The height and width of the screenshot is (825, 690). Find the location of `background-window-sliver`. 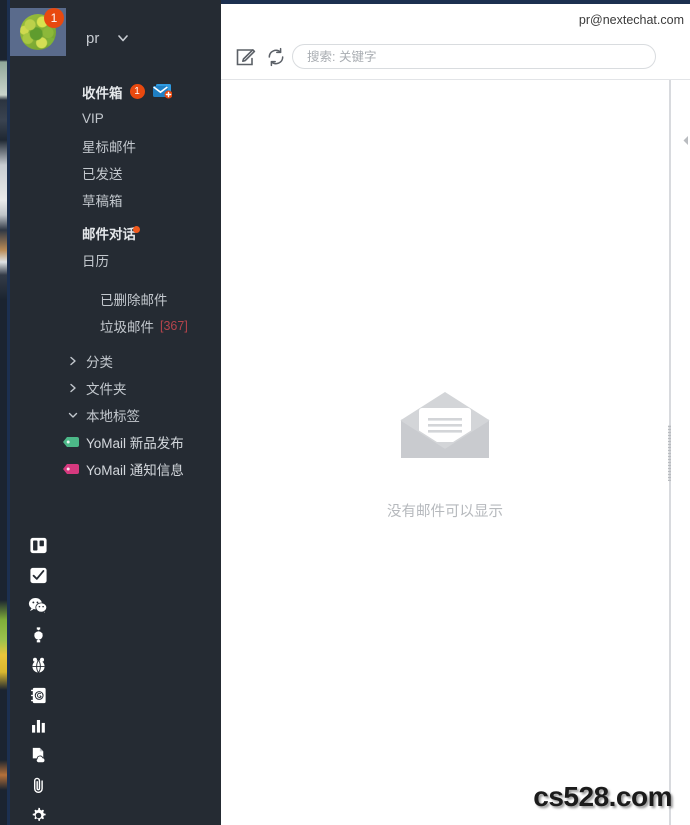

background-window-sliver is located at coordinates (3, 412).